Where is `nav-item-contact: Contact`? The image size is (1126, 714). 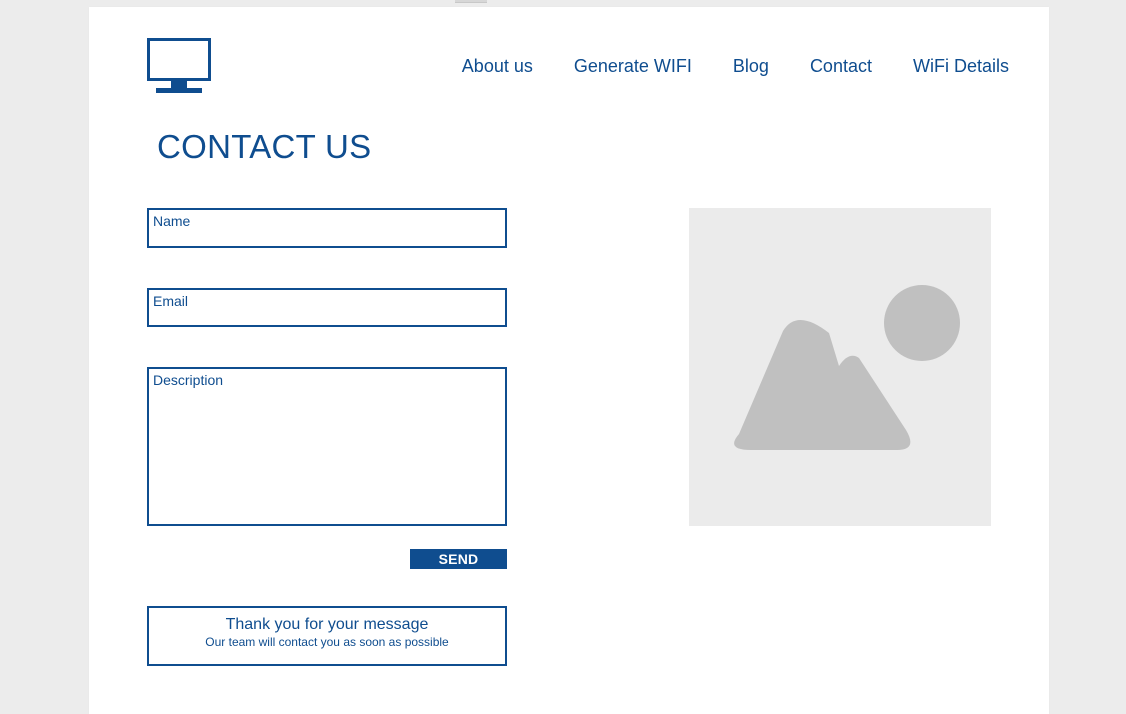 nav-item-contact: Contact is located at coordinates (841, 66).